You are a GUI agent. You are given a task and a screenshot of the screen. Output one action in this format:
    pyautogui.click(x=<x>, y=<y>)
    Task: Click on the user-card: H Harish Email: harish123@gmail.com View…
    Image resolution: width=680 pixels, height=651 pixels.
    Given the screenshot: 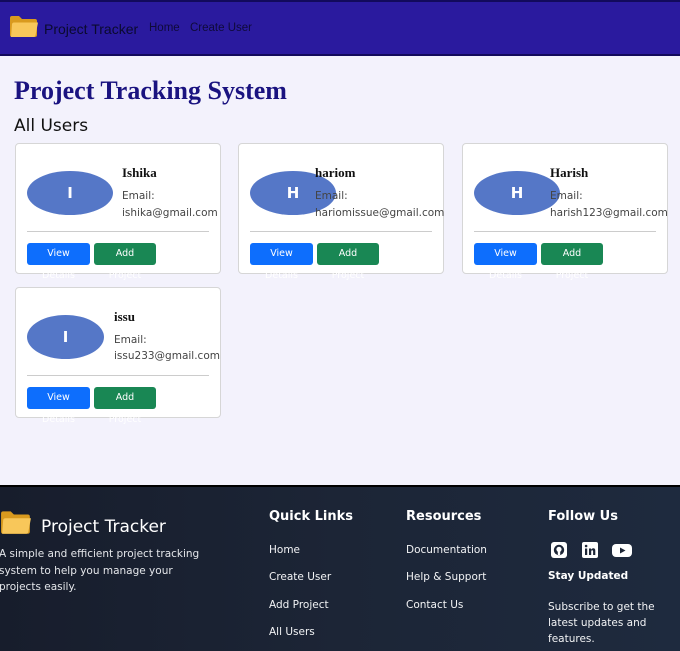 What is the action you would take?
    pyautogui.click(x=565, y=212)
    